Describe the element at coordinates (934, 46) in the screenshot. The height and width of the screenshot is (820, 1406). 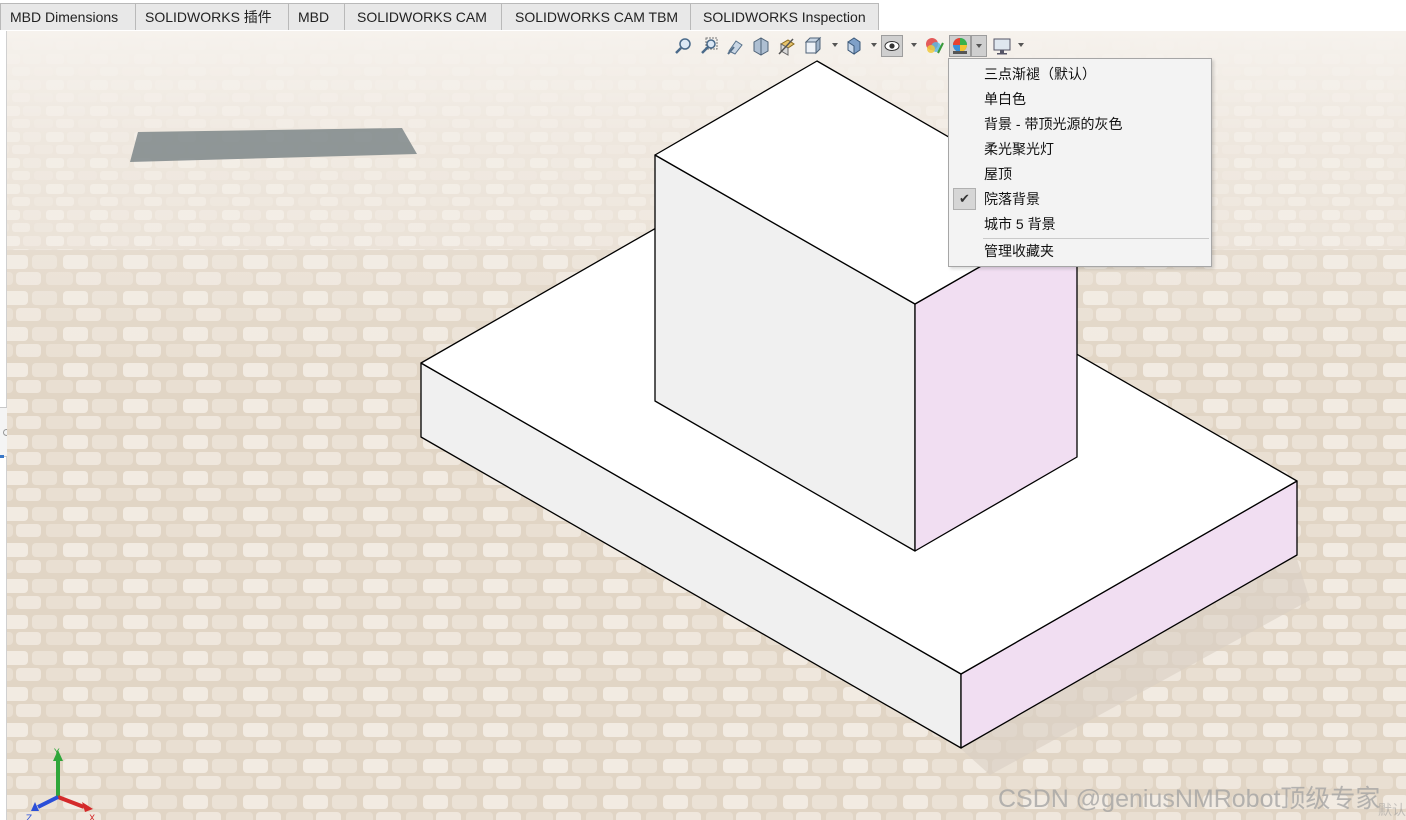
I see `edit-appearance-icon` at that location.